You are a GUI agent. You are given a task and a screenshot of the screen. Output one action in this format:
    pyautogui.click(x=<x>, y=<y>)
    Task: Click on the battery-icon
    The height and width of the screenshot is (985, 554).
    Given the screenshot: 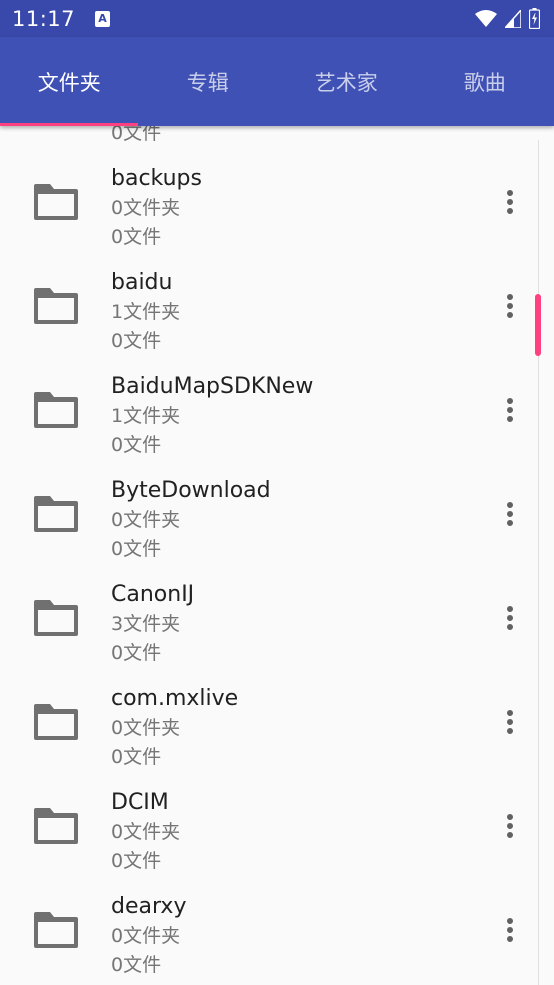 What is the action you would take?
    pyautogui.click(x=534, y=18)
    